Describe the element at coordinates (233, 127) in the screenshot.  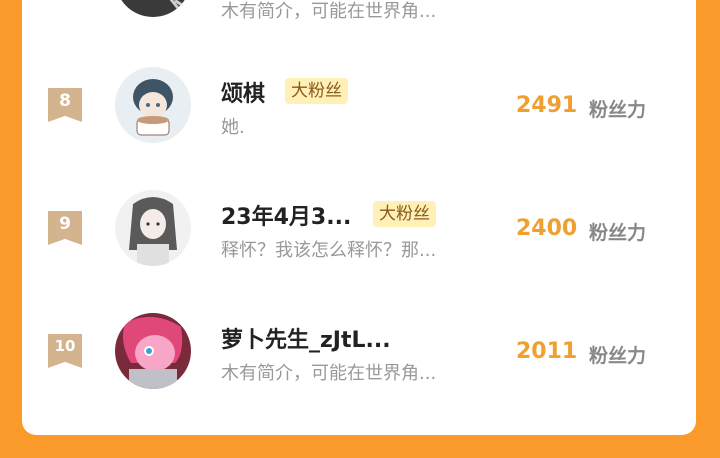
I see `user-bio: 她.` at that location.